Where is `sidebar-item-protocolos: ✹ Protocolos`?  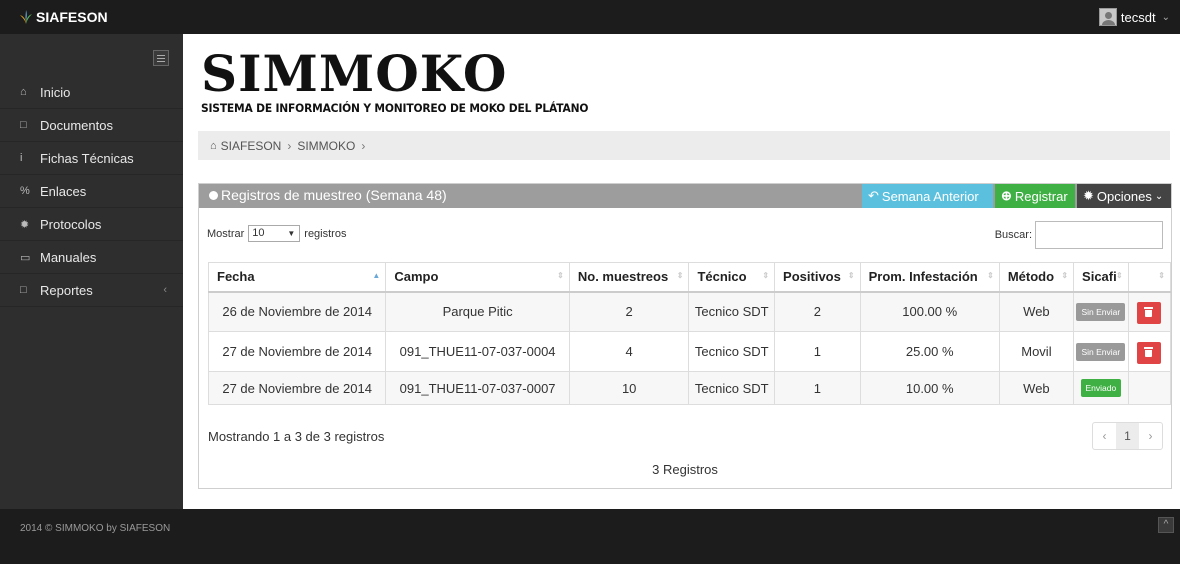
sidebar-item-protocolos: ✹ Protocolos is located at coordinates (91, 224).